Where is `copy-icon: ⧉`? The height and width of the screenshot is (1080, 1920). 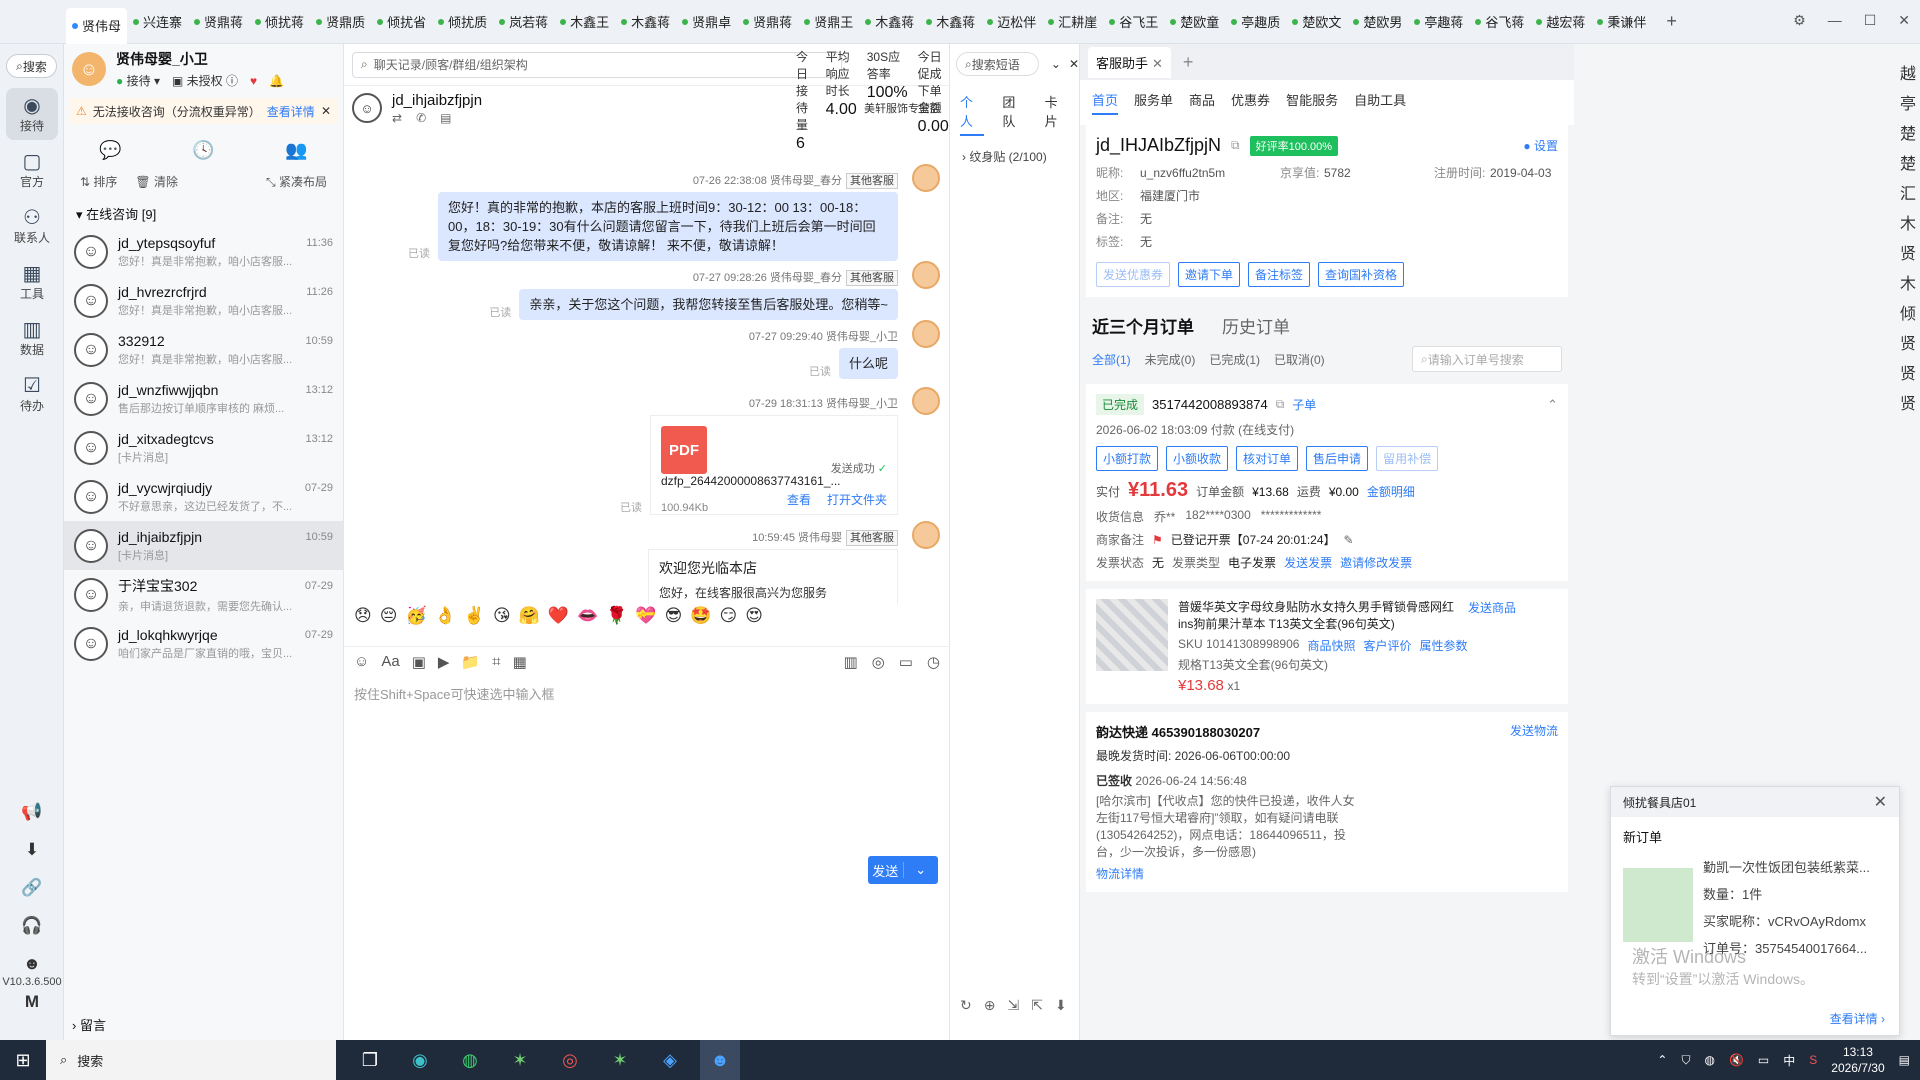 copy-icon: ⧉ is located at coordinates (1235, 145).